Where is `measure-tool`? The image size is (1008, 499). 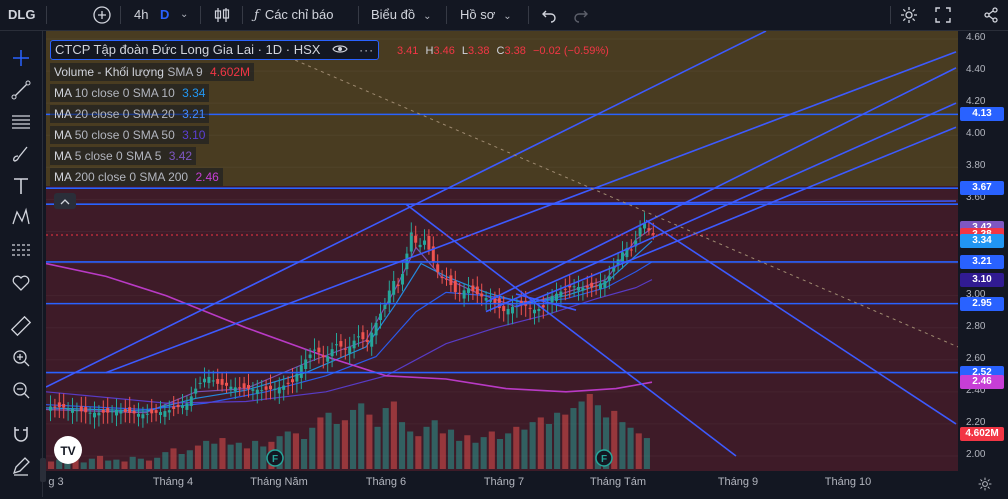
measure-tool is located at coordinates (21, 250).